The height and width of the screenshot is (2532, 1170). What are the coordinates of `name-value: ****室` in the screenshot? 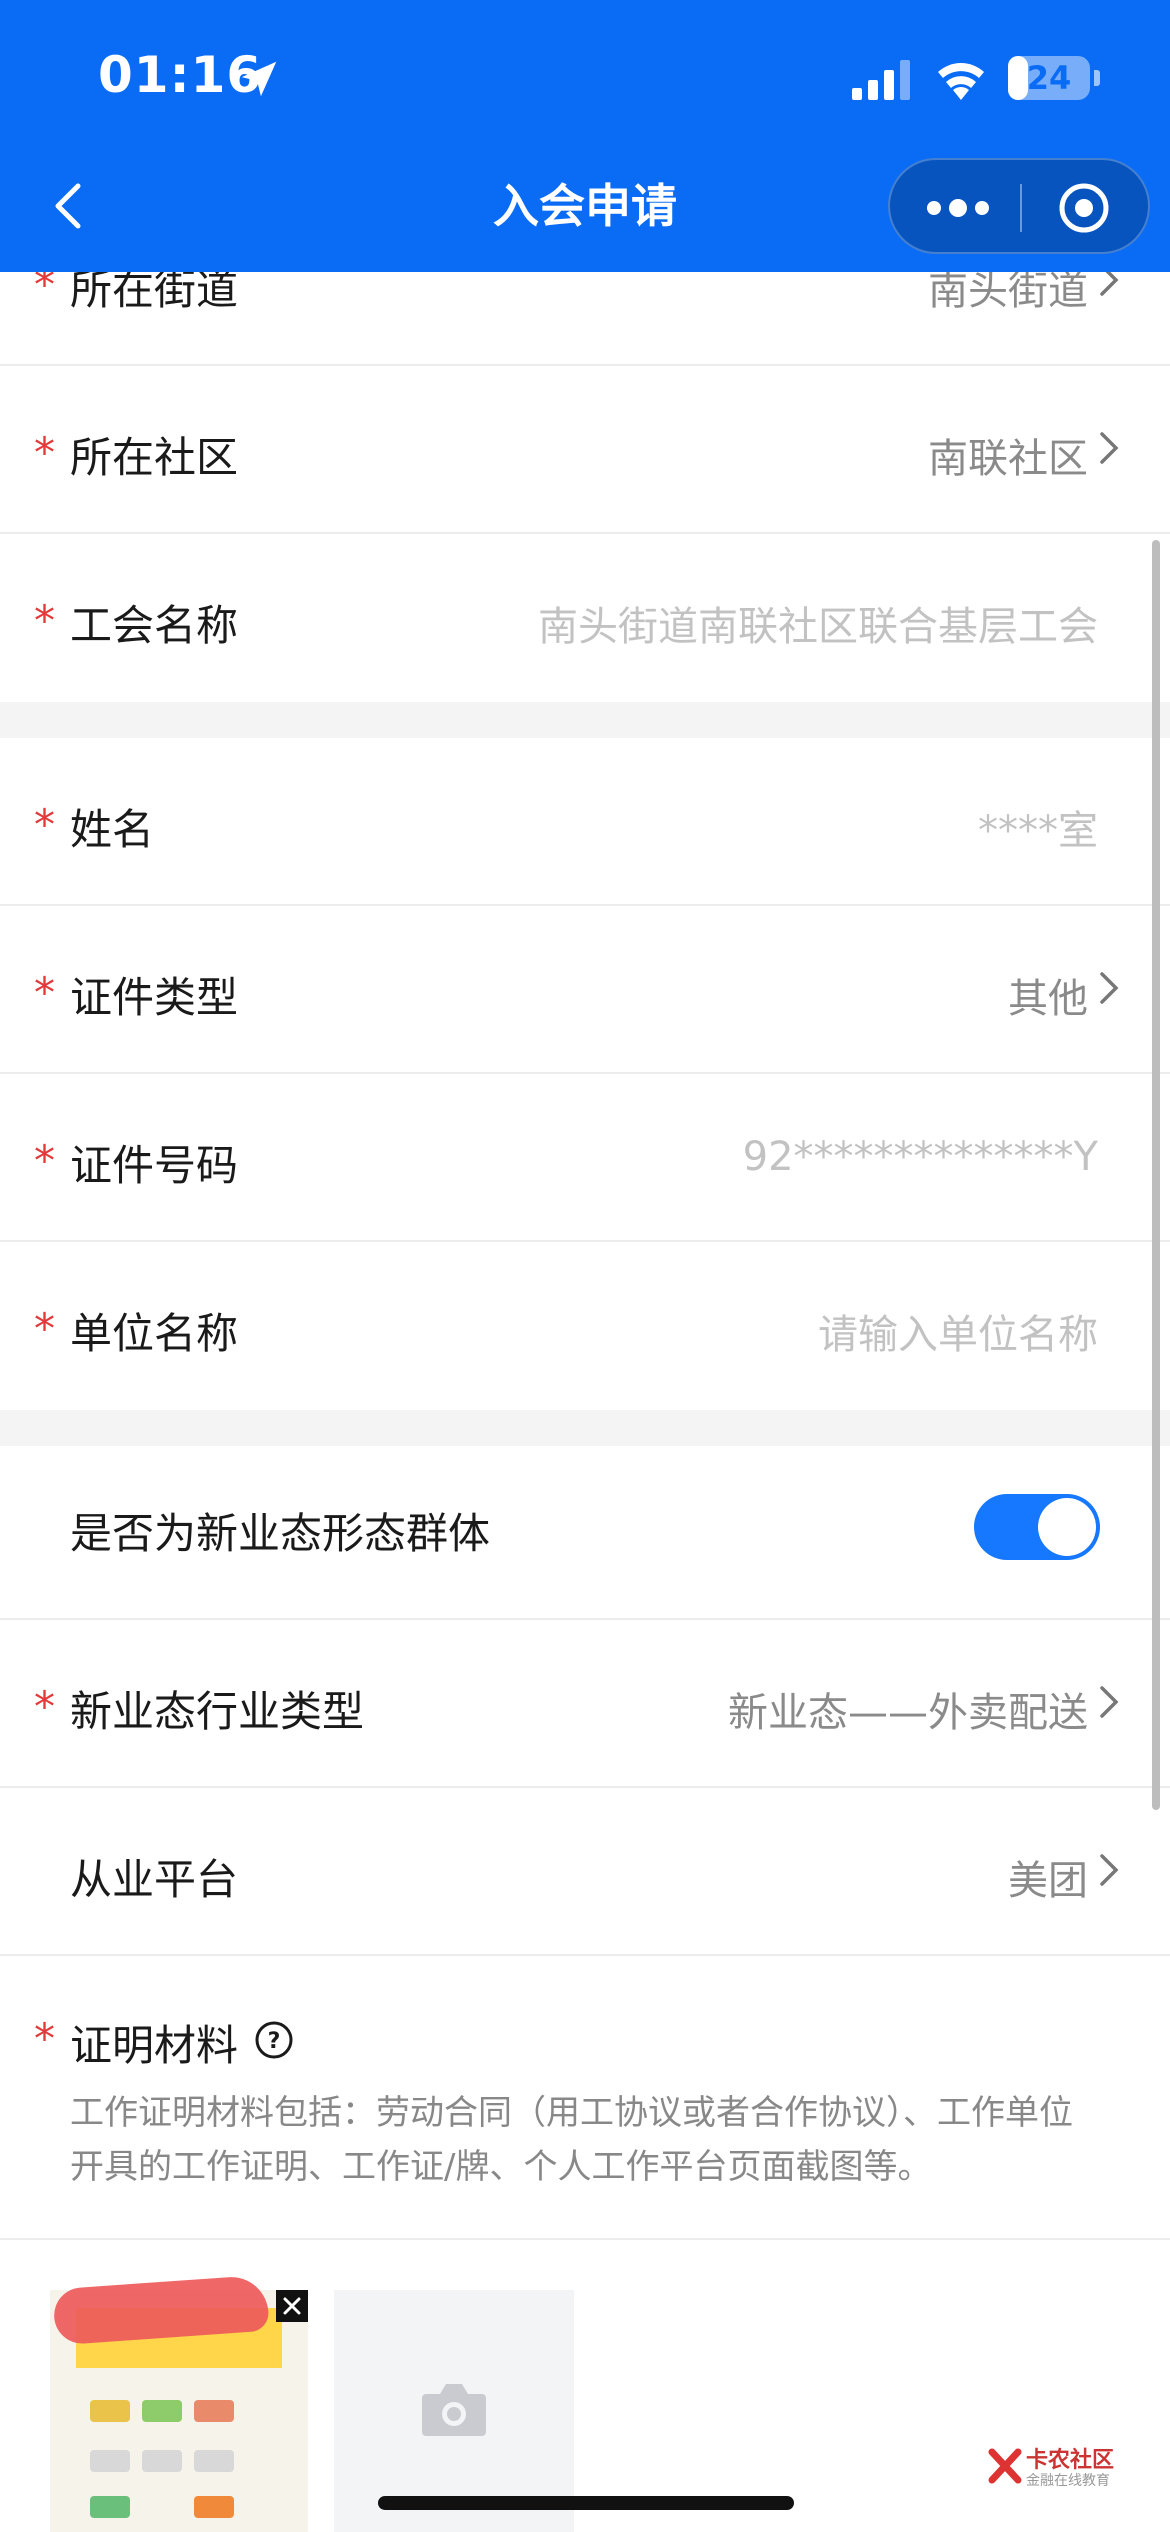 It's located at (1038, 827).